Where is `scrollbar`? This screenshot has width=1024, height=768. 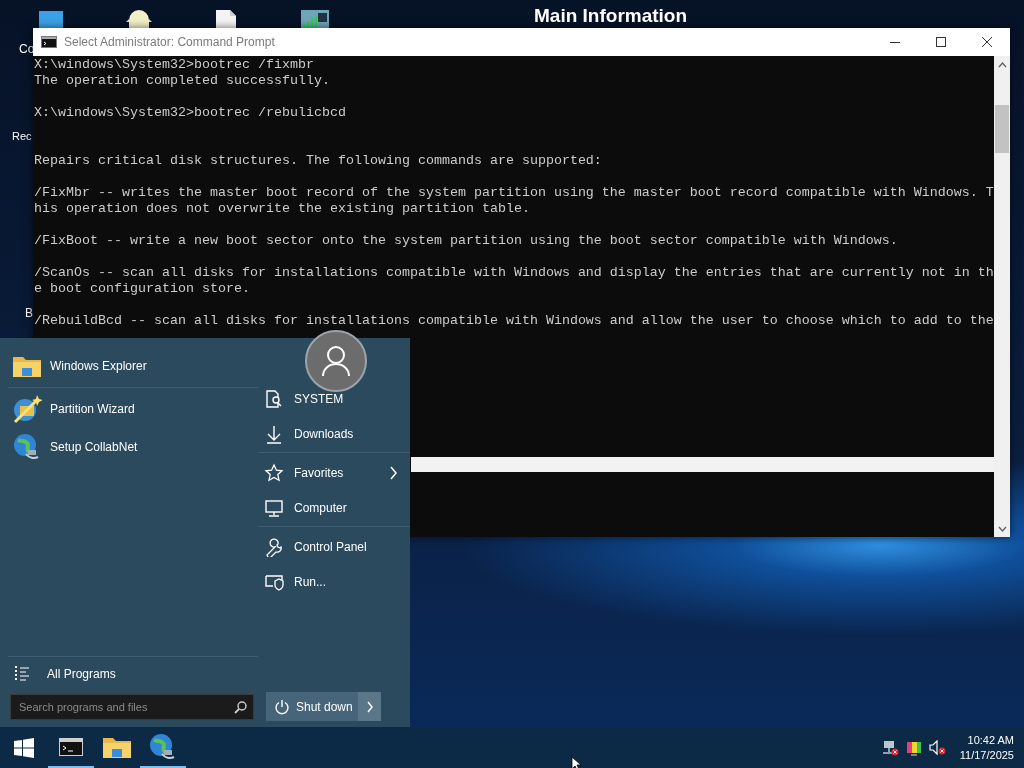 scrollbar is located at coordinates (1002, 296).